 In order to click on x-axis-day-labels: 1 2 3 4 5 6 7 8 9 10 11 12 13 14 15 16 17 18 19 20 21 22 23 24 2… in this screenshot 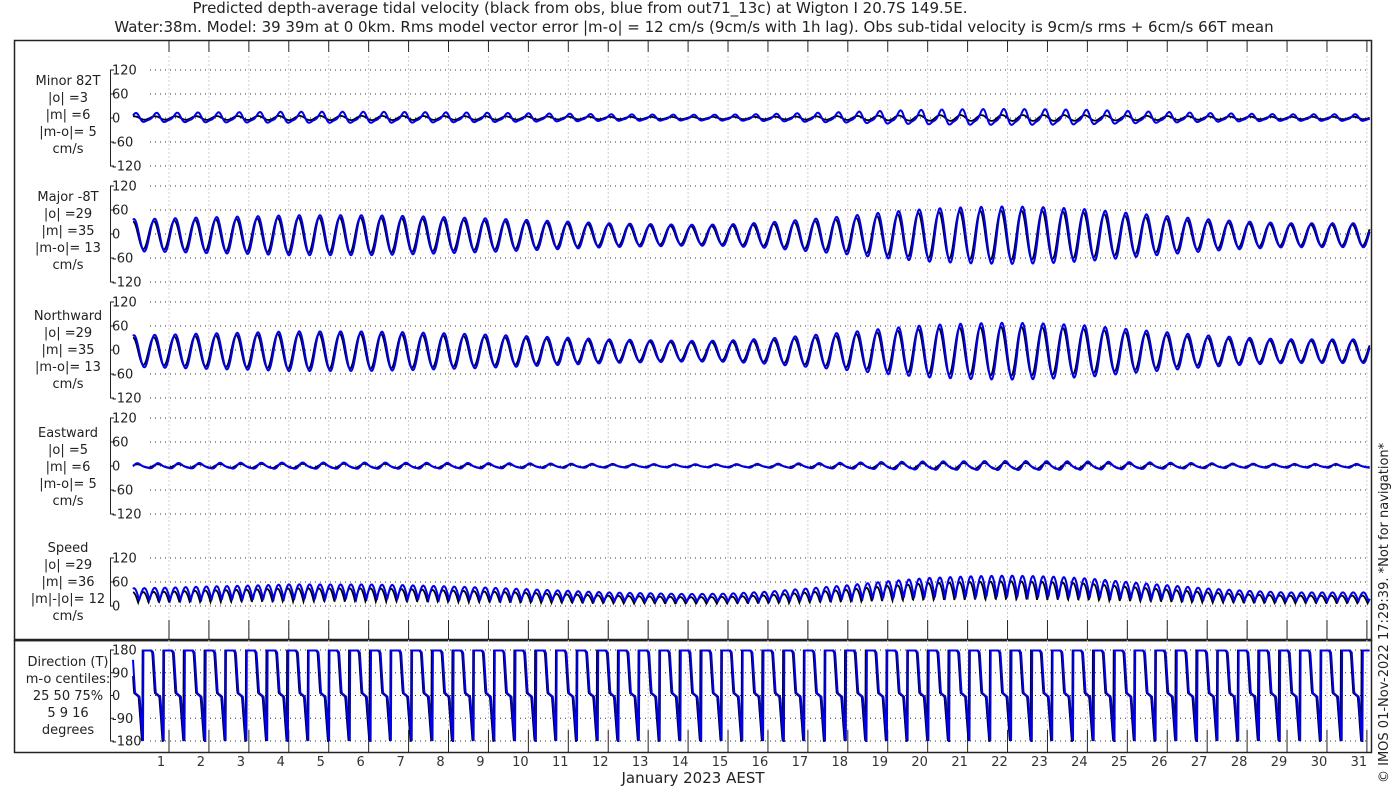, I will do `click(762, 762)`.